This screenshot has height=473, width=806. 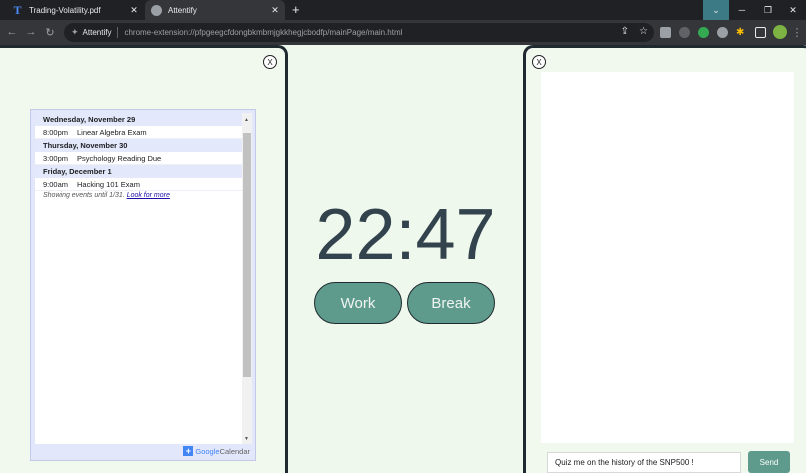 I want to click on window-close-icon: ✕, so click(x=793, y=10).